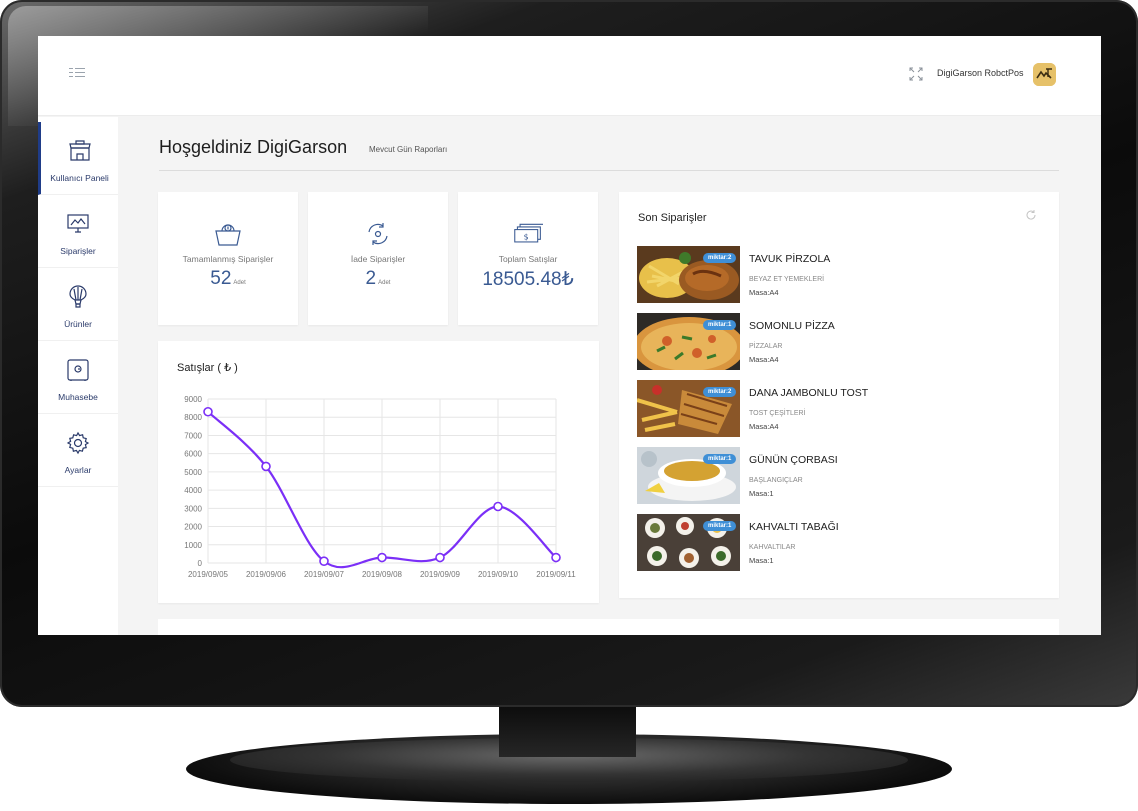 This screenshot has width=1138, height=811. Describe the element at coordinates (766, 346) in the screenshot. I see `order-category: PİZZALAR` at that location.